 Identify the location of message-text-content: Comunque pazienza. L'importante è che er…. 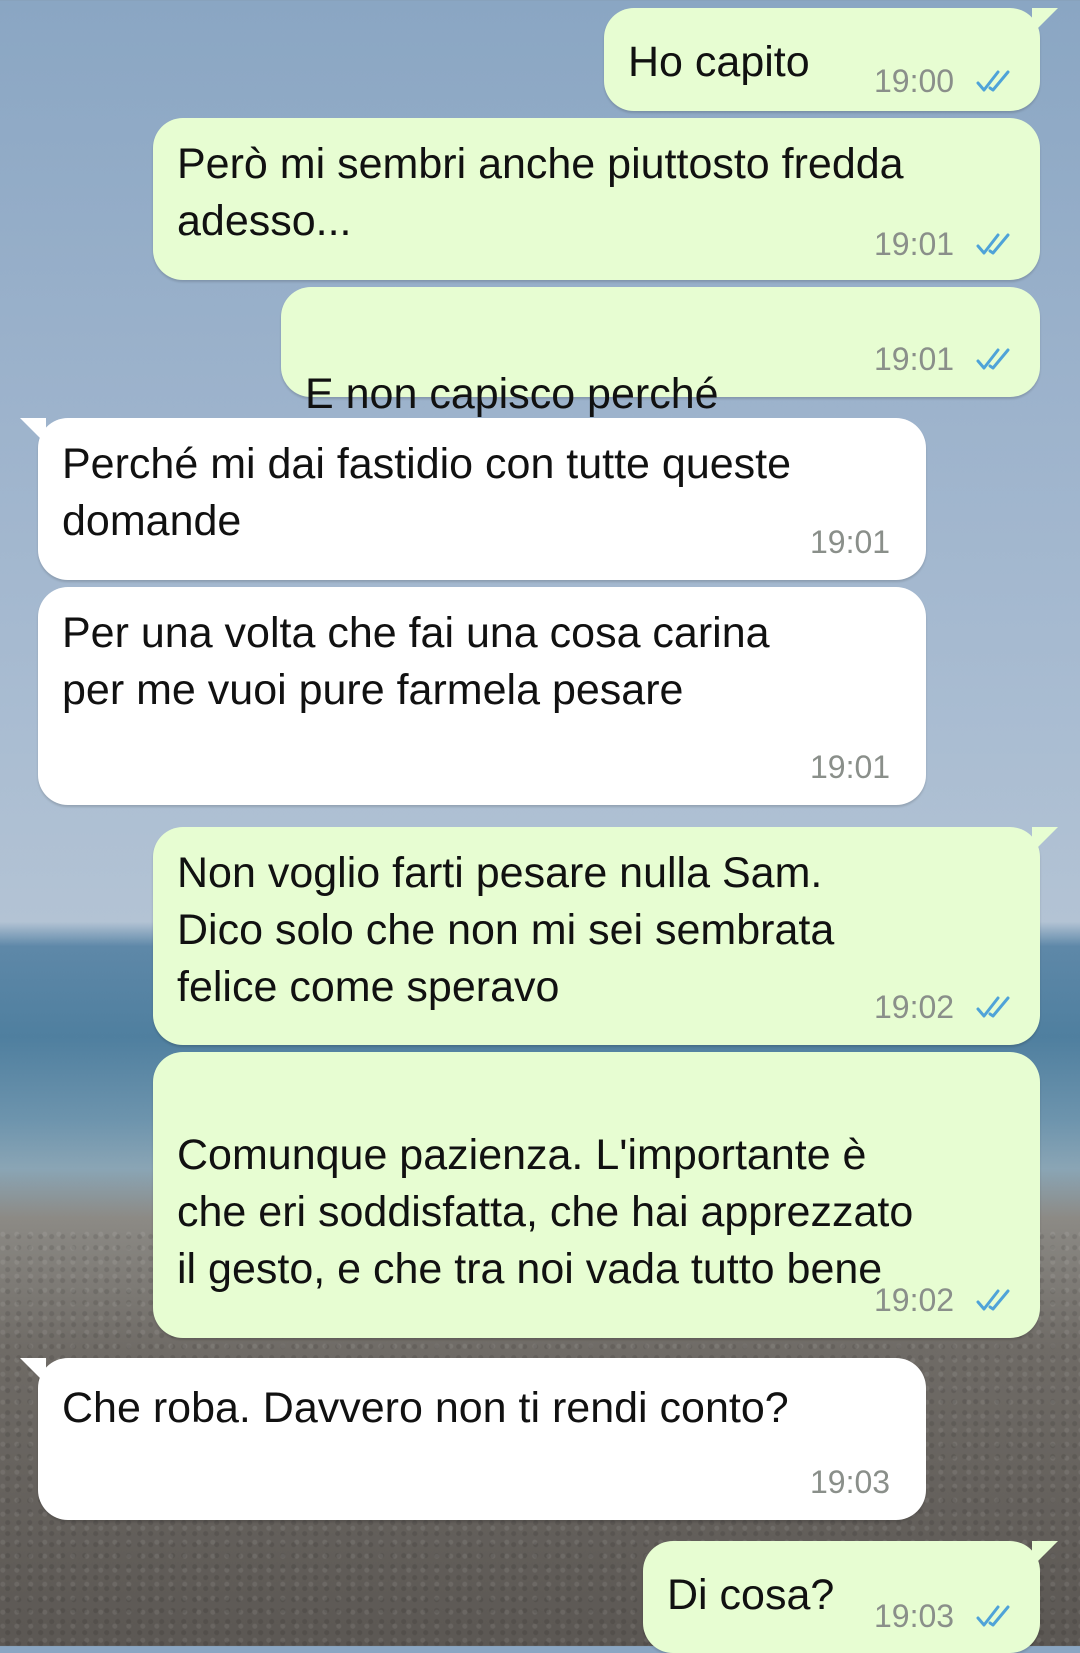
(545, 1212).